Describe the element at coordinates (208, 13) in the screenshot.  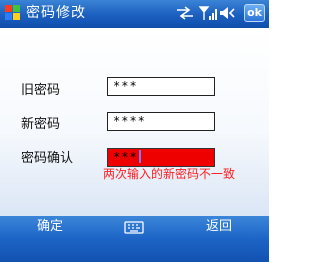
I see `signal-icon` at that location.